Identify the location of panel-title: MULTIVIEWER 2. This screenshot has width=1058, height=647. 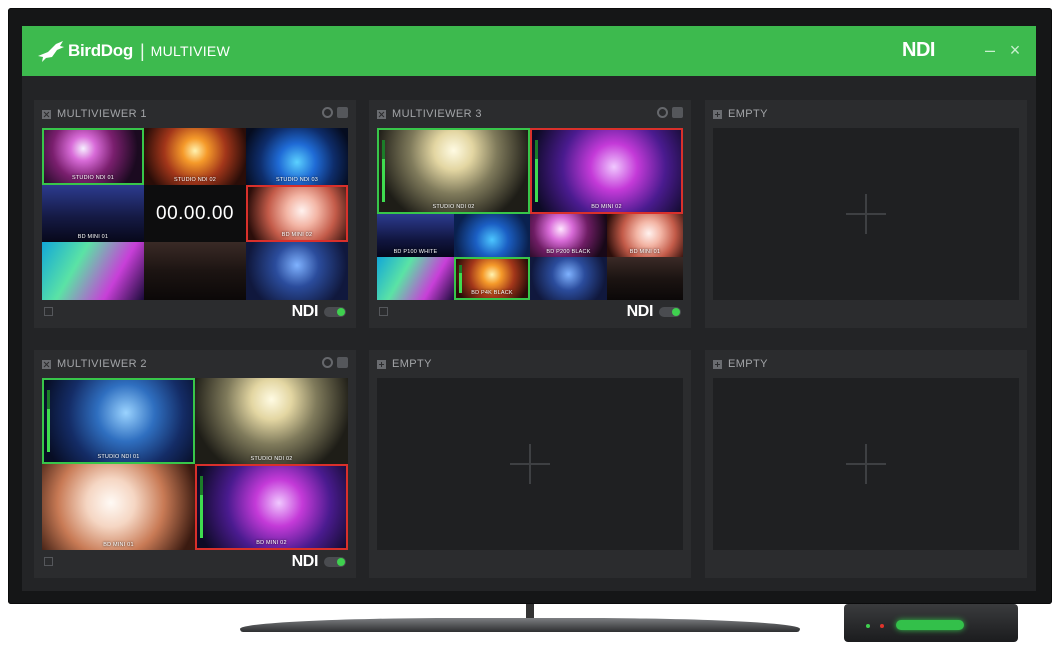
(102, 364).